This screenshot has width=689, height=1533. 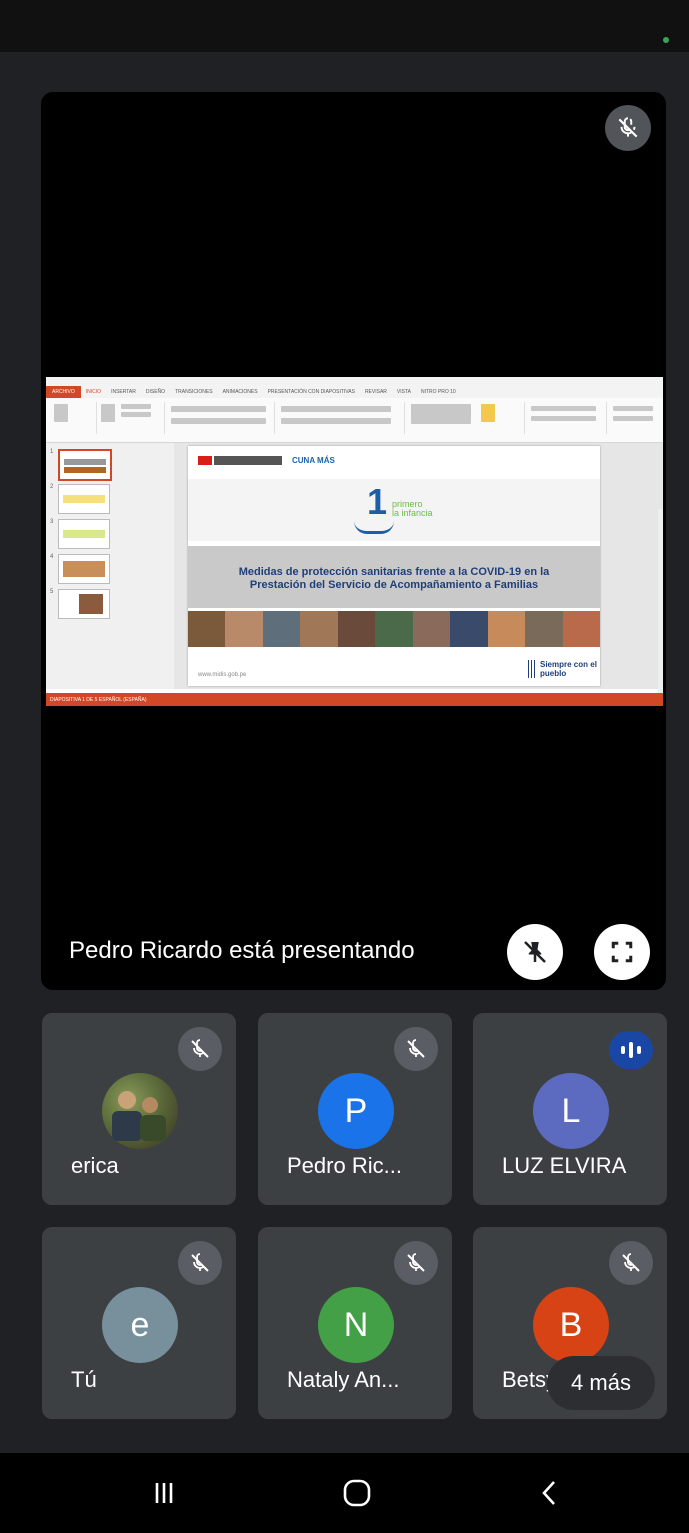 What do you see at coordinates (240, 392) in the screenshot?
I see `ppt-tab: ANIMACIONES` at bounding box center [240, 392].